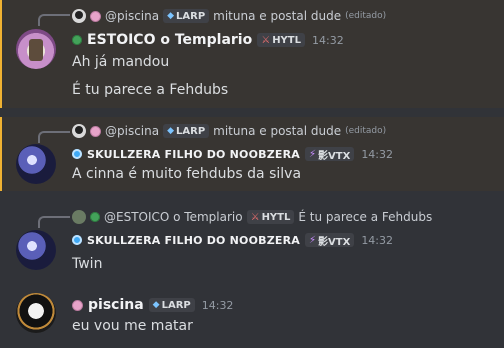 The width and height of the screenshot is (504, 348). Describe the element at coordinates (132, 326) in the screenshot. I see `message-text: eu vou me matar` at that location.